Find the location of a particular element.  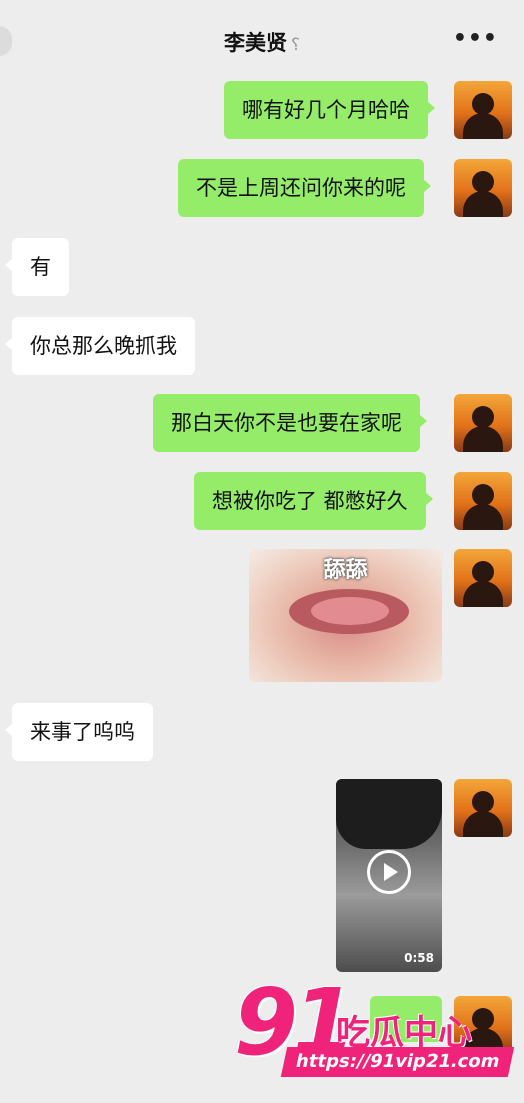

message-text: 那白天你不是也要在家呢 is located at coordinates (286, 423).